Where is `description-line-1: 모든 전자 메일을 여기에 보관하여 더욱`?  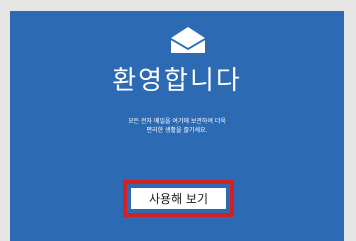 description-line-1: 모든 전자 메일을 여기에 보관하여 더욱 is located at coordinates (177, 121).